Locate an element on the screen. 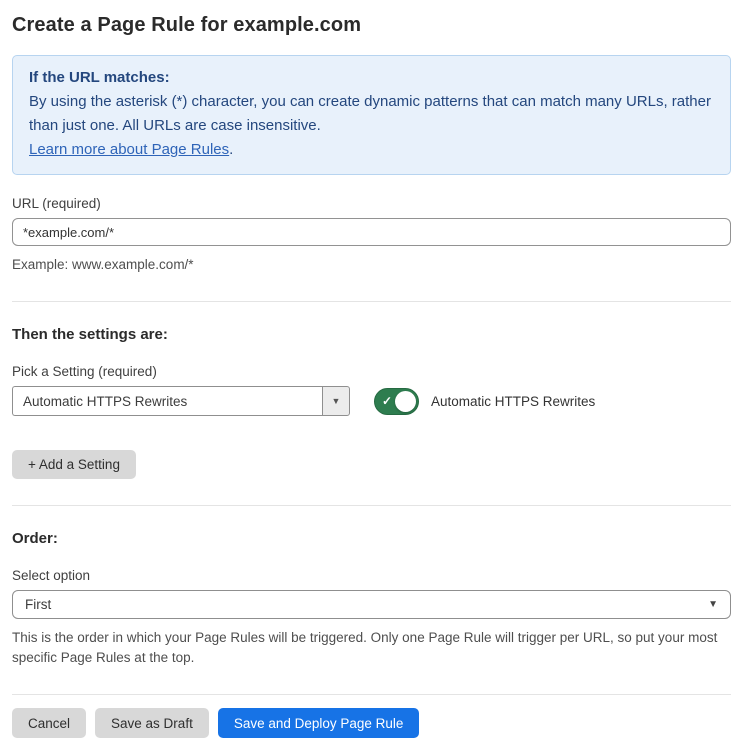 Image resolution: width=743 pixels, height=738 pixels. https-rewrites-toggle: ✓ is located at coordinates (396, 401).